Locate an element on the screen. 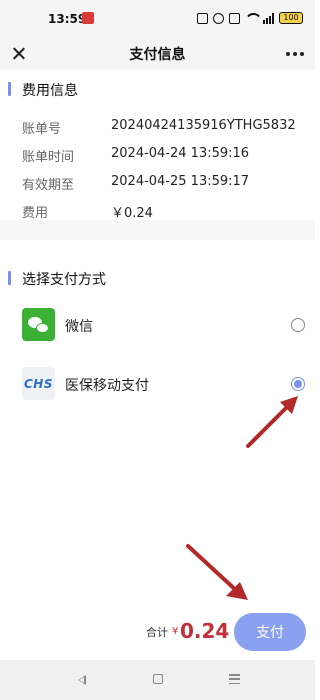  hd-icon is located at coordinates (234, 18).